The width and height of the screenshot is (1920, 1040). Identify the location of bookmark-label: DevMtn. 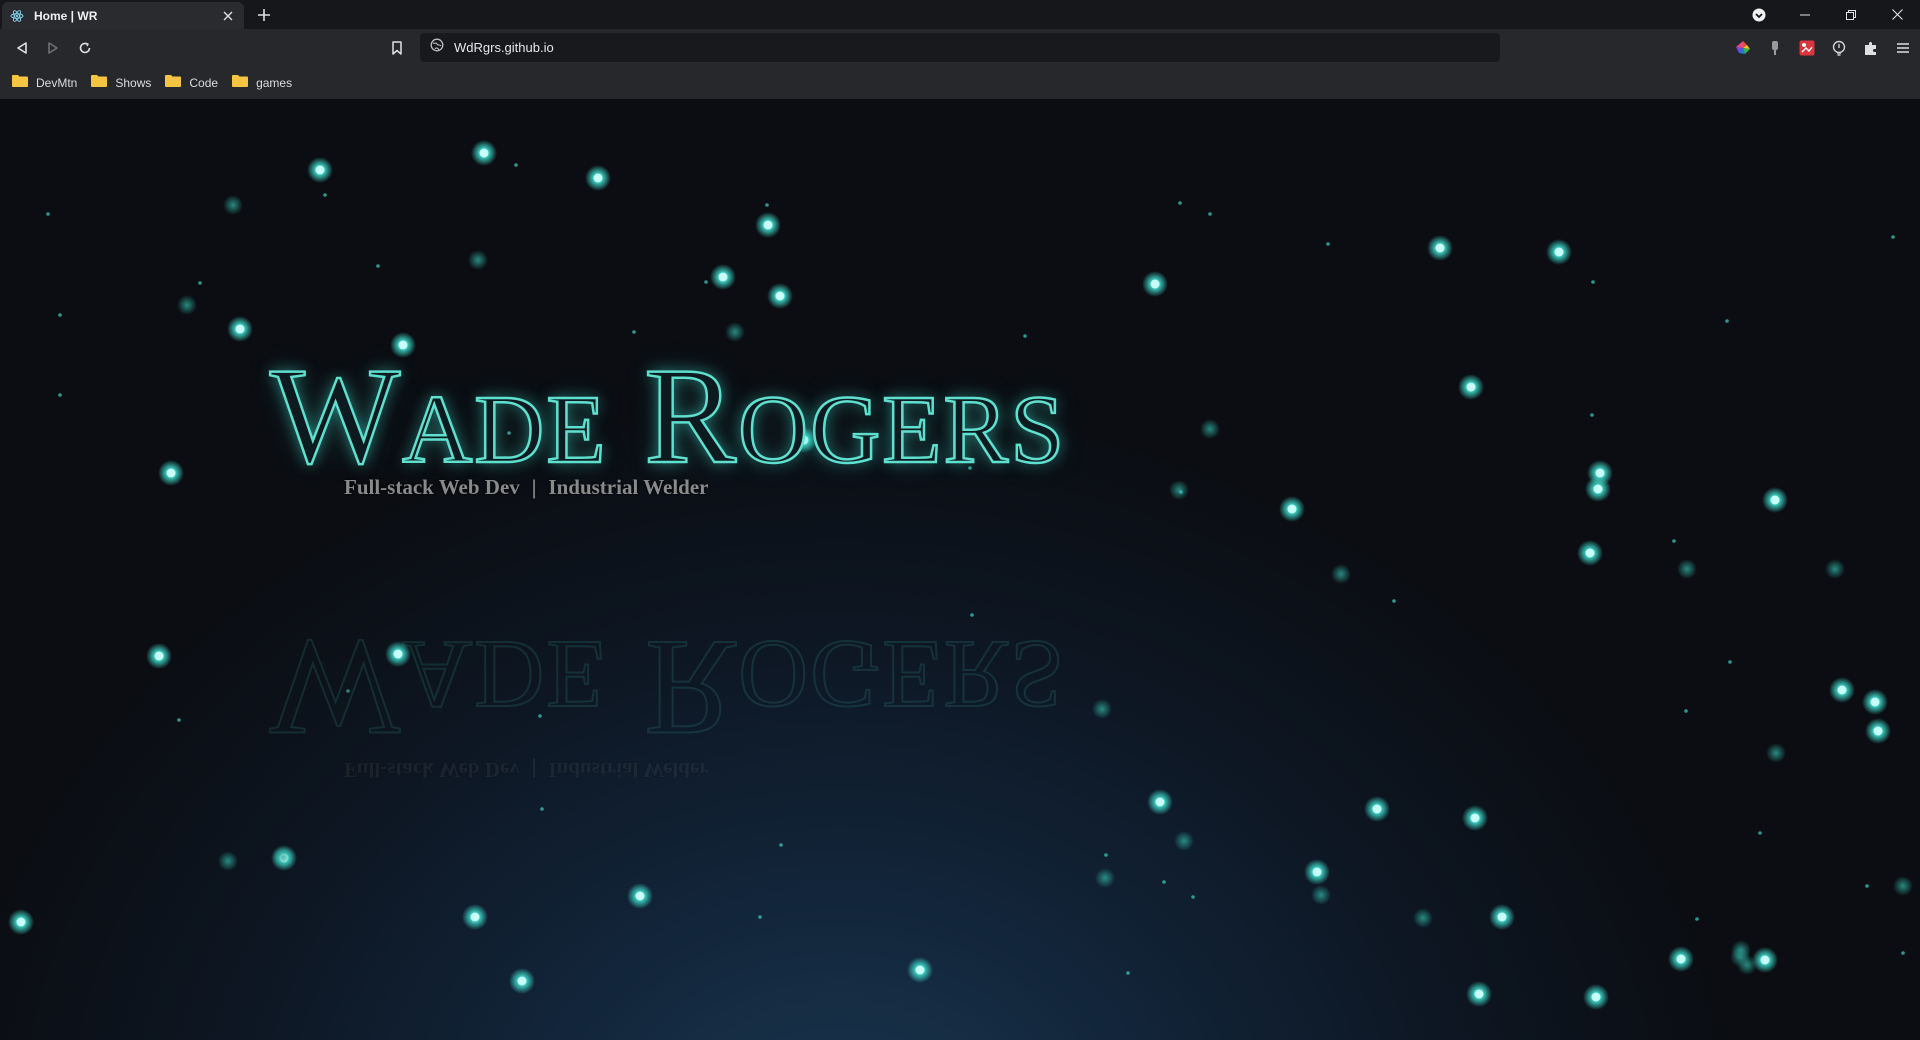
(57, 82).